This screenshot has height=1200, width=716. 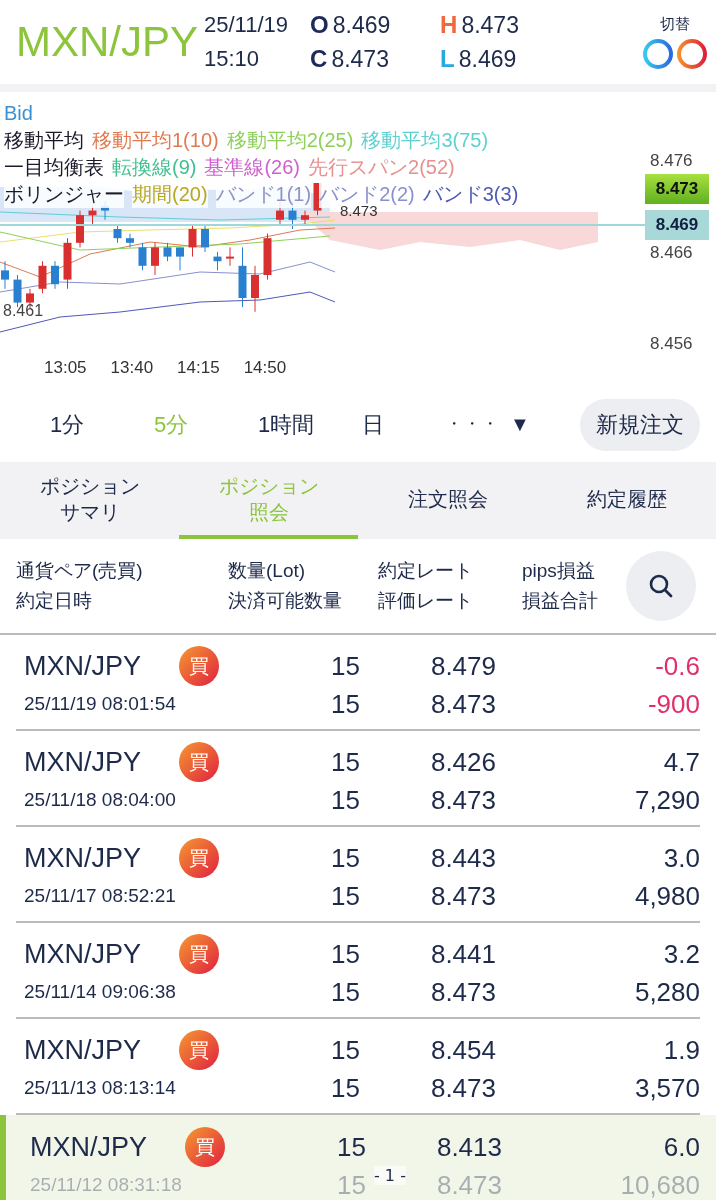 What do you see at coordinates (640, 424) in the screenshot?
I see `new-order-button: 新規注文` at bounding box center [640, 424].